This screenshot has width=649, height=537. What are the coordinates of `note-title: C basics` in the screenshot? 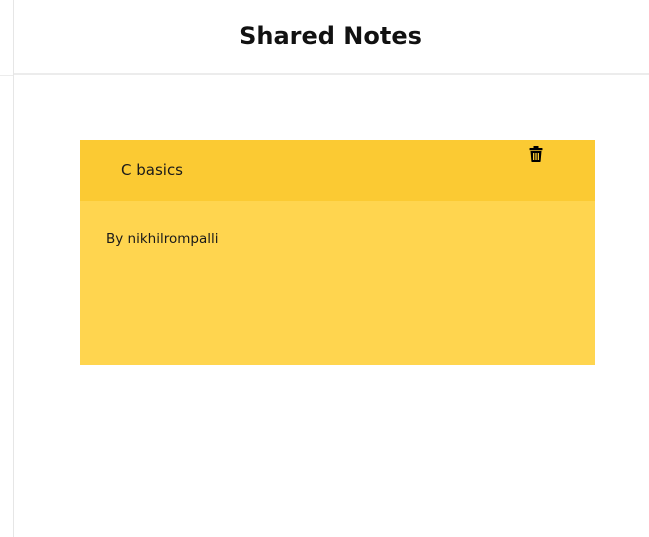 It's located at (152, 170).